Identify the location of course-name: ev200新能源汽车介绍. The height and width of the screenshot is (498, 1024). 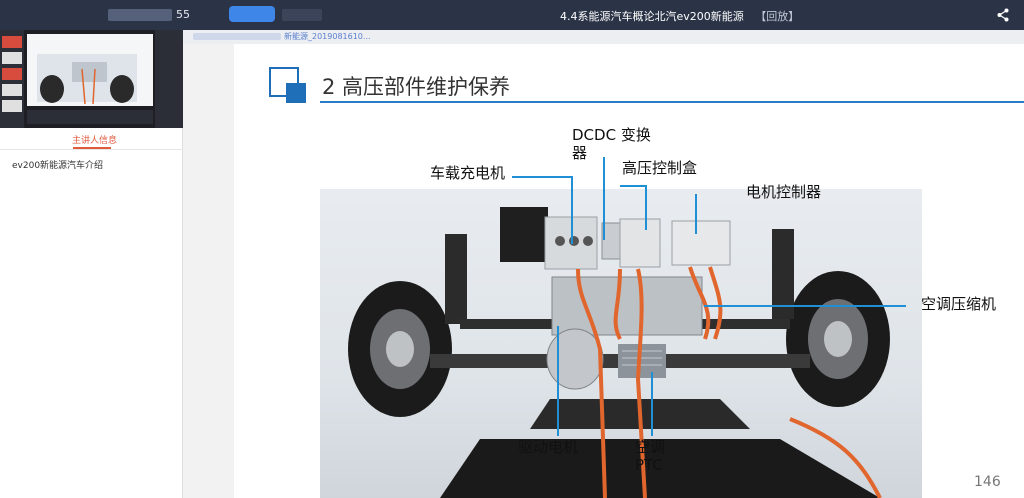
(58, 166).